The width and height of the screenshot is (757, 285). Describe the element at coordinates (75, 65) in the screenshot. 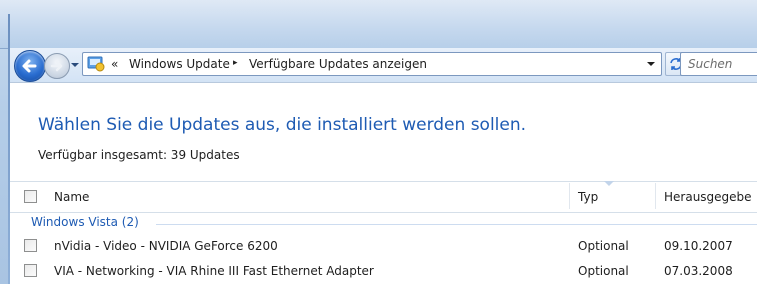

I see `recent-pages-dropdown-icon` at that location.